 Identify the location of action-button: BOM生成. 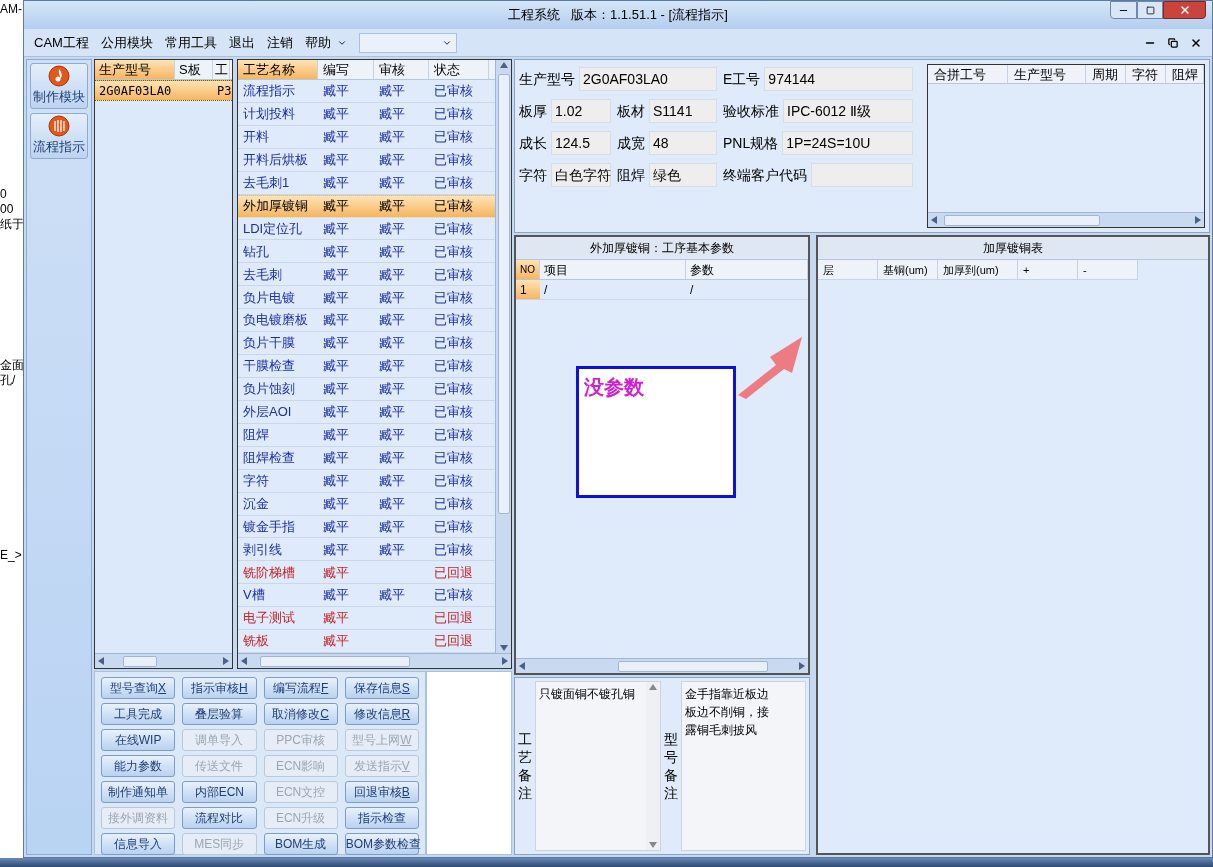
(300, 844).